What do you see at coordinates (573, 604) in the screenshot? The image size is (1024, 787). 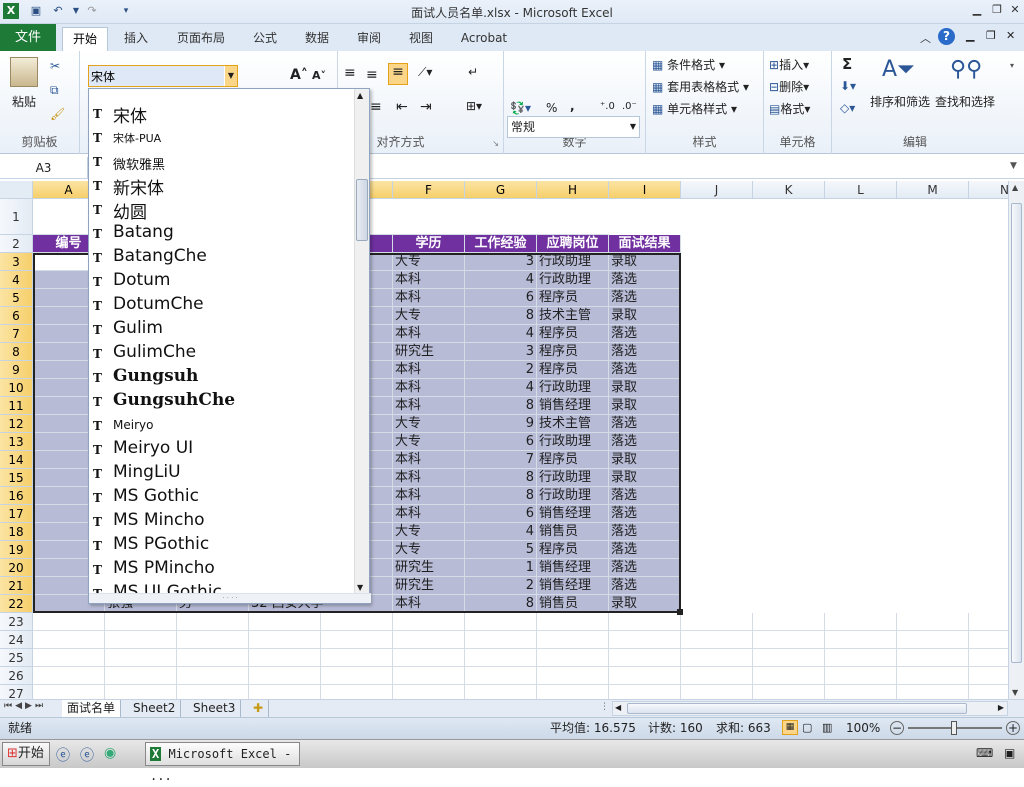 I see `table-cell: 销售员` at bounding box center [573, 604].